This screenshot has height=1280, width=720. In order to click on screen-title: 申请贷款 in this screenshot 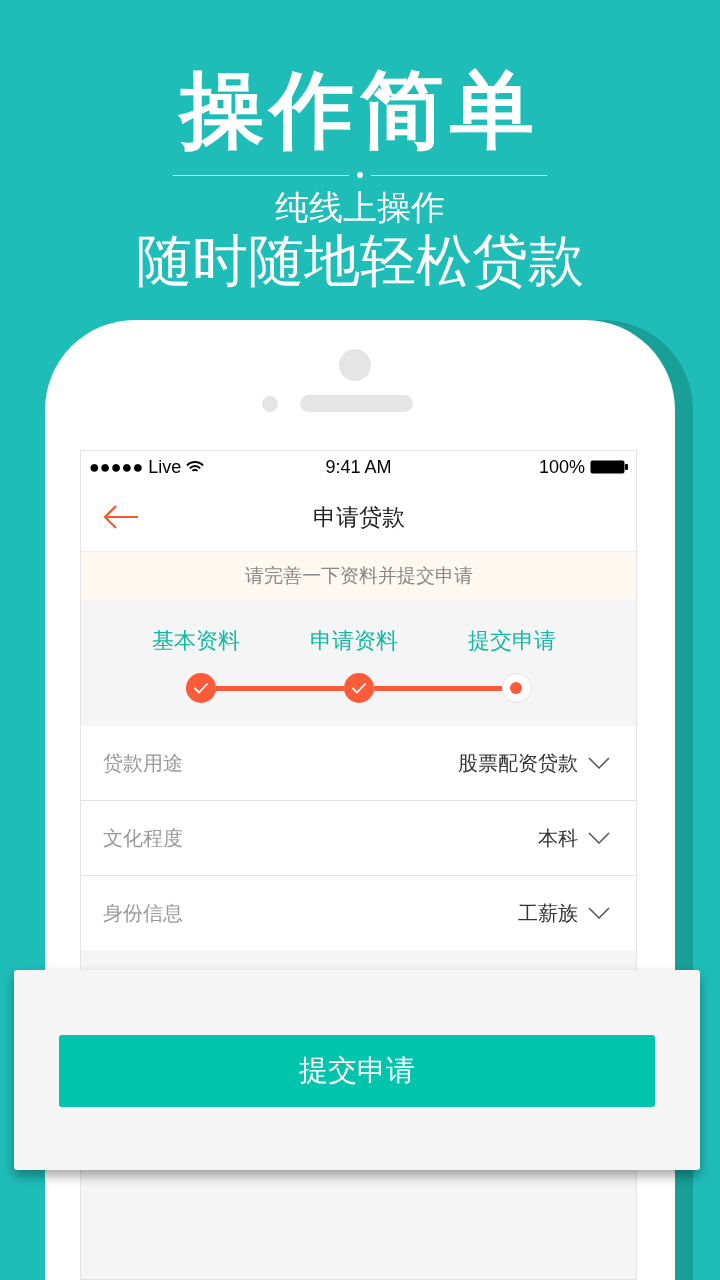, I will do `click(358, 517)`.